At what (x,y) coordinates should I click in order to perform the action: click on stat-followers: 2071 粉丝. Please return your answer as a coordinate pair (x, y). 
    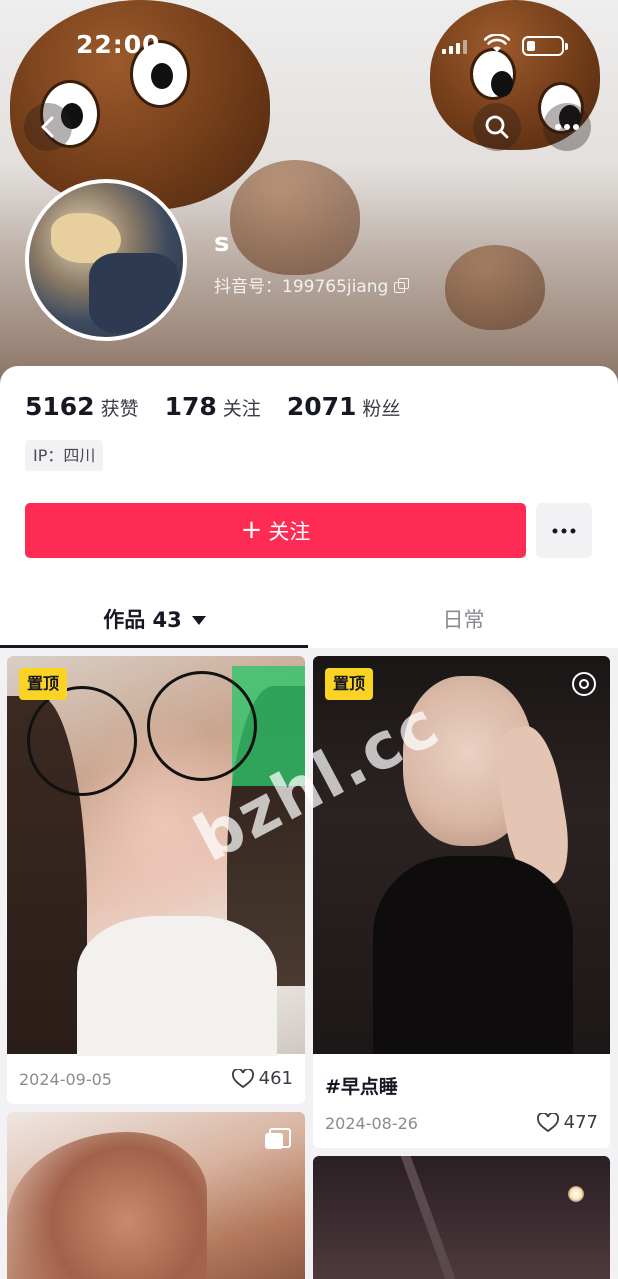
    Looking at the image, I should click on (344, 406).